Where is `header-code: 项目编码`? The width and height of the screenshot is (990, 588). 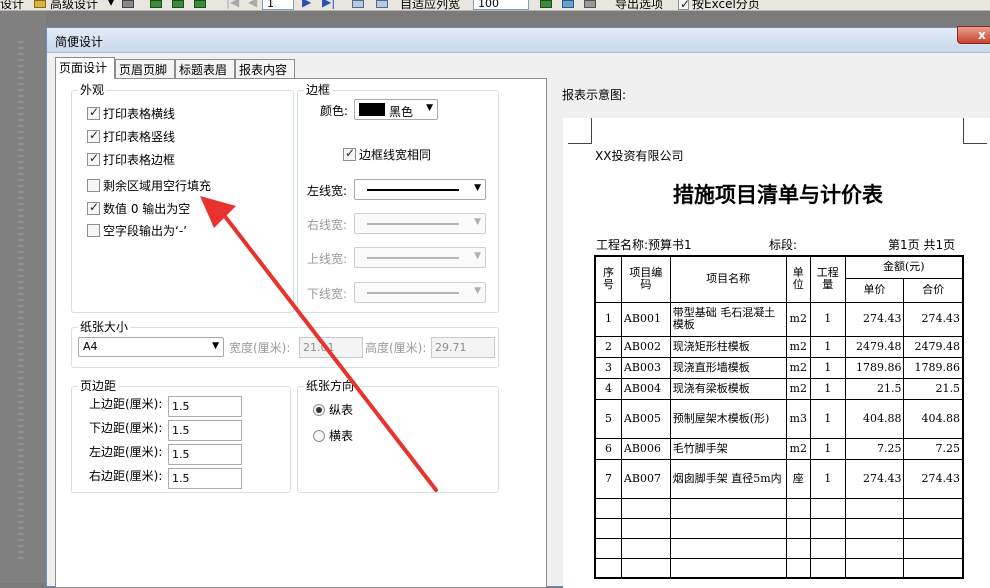
header-code: 项目编码 is located at coordinates (645, 279).